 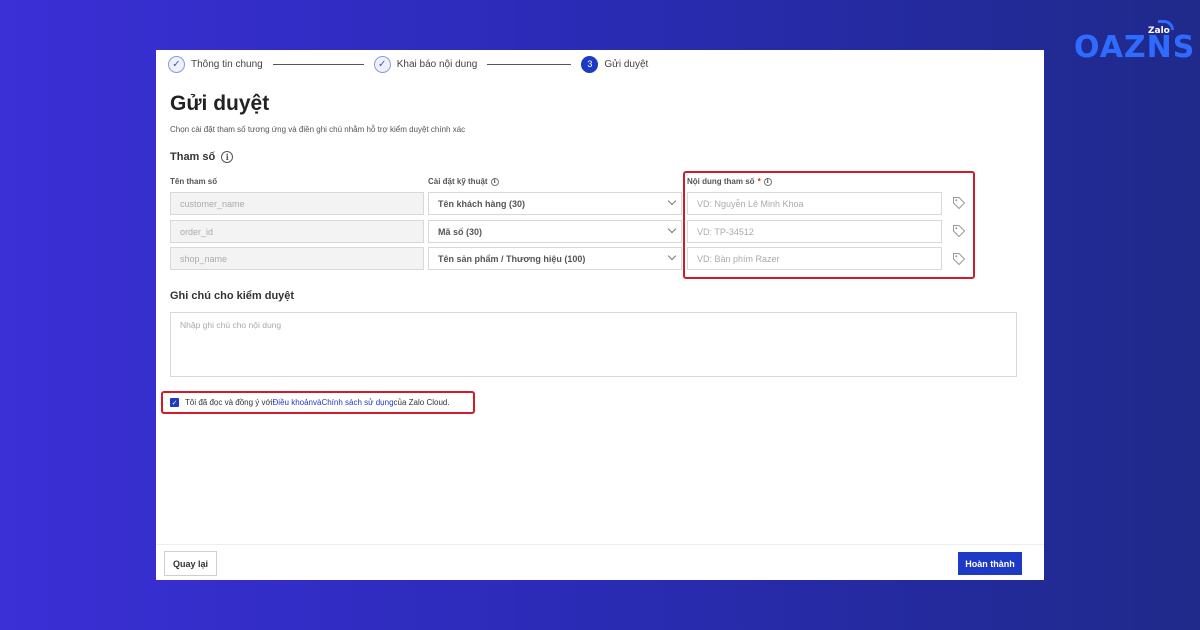 What do you see at coordinates (626, 64) in the screenshot?
I see `step-label: Gửi duyệt` at bounding box center [626, 64].